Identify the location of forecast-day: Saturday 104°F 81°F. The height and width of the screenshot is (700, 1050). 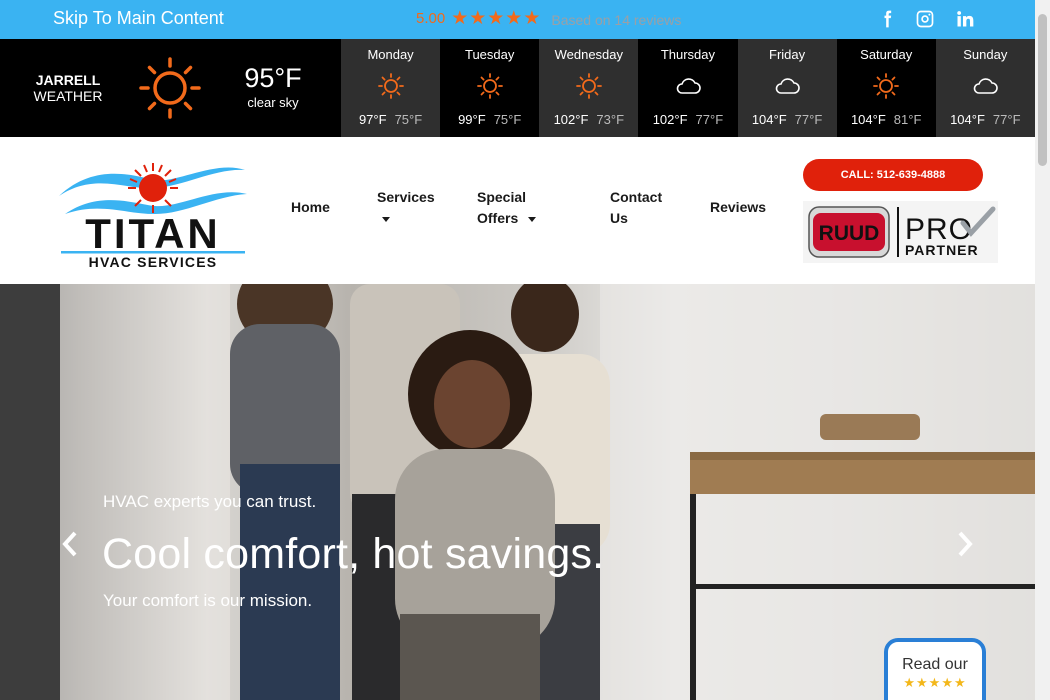
(886, 88).